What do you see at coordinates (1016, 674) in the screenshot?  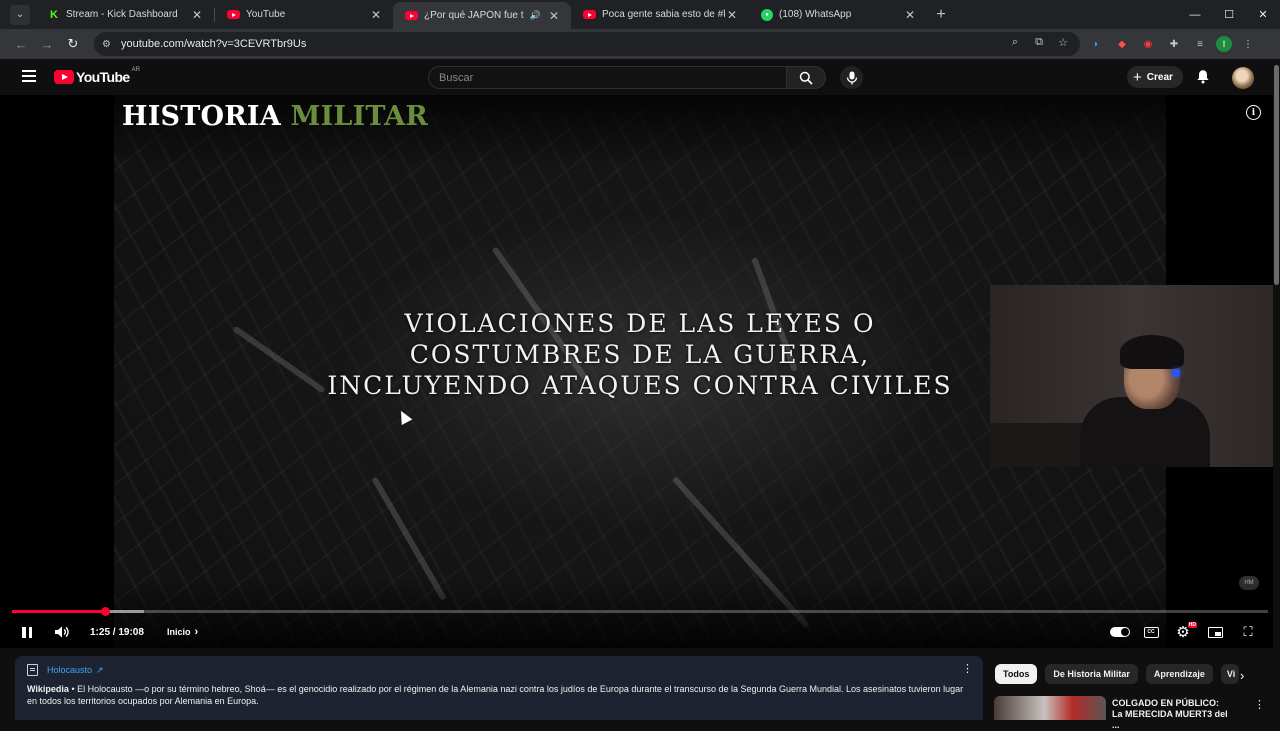 I see `chip-todos: Todos` at bounding box center [1016, 674].